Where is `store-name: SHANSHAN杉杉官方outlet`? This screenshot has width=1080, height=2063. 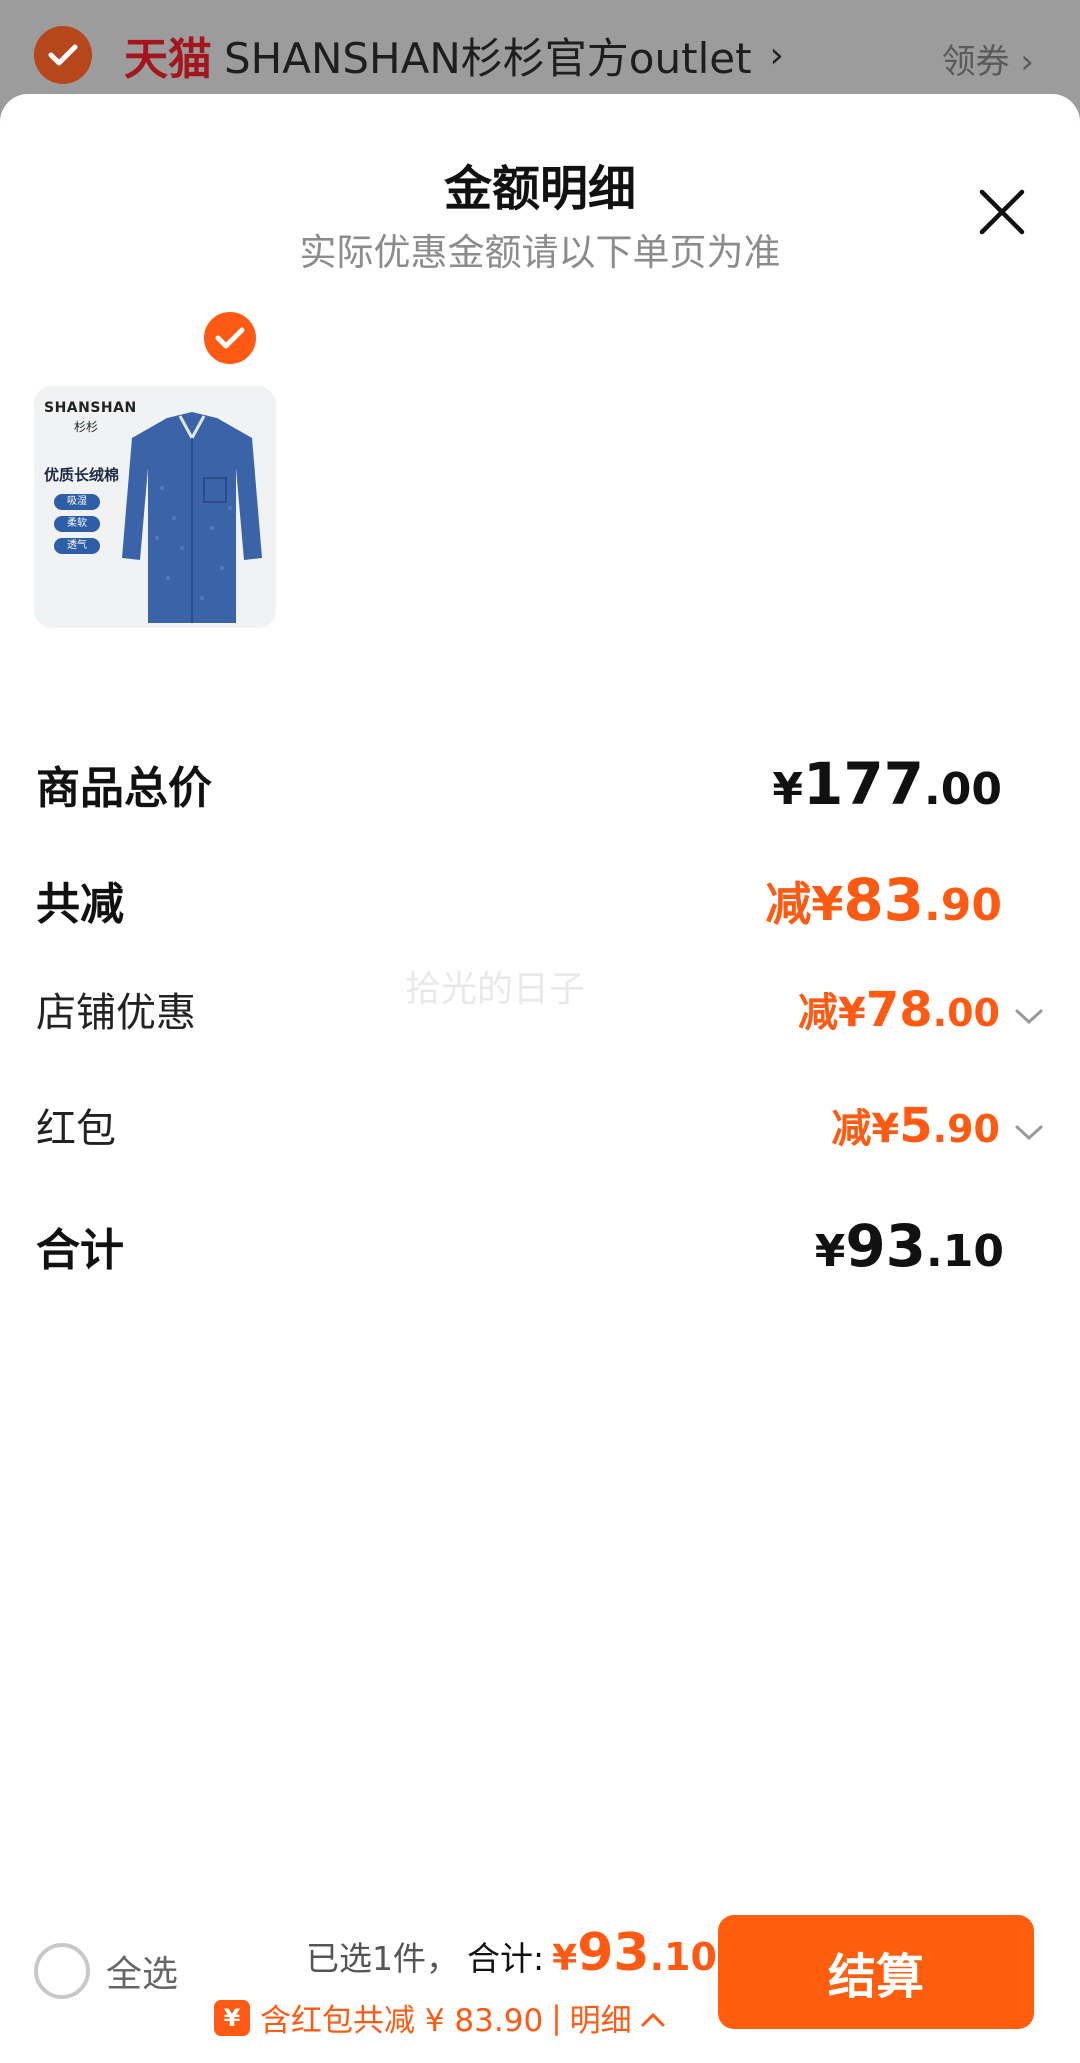
store-name: SHANSHAN杉杉官方outlet is located at coordinates (488, 55).